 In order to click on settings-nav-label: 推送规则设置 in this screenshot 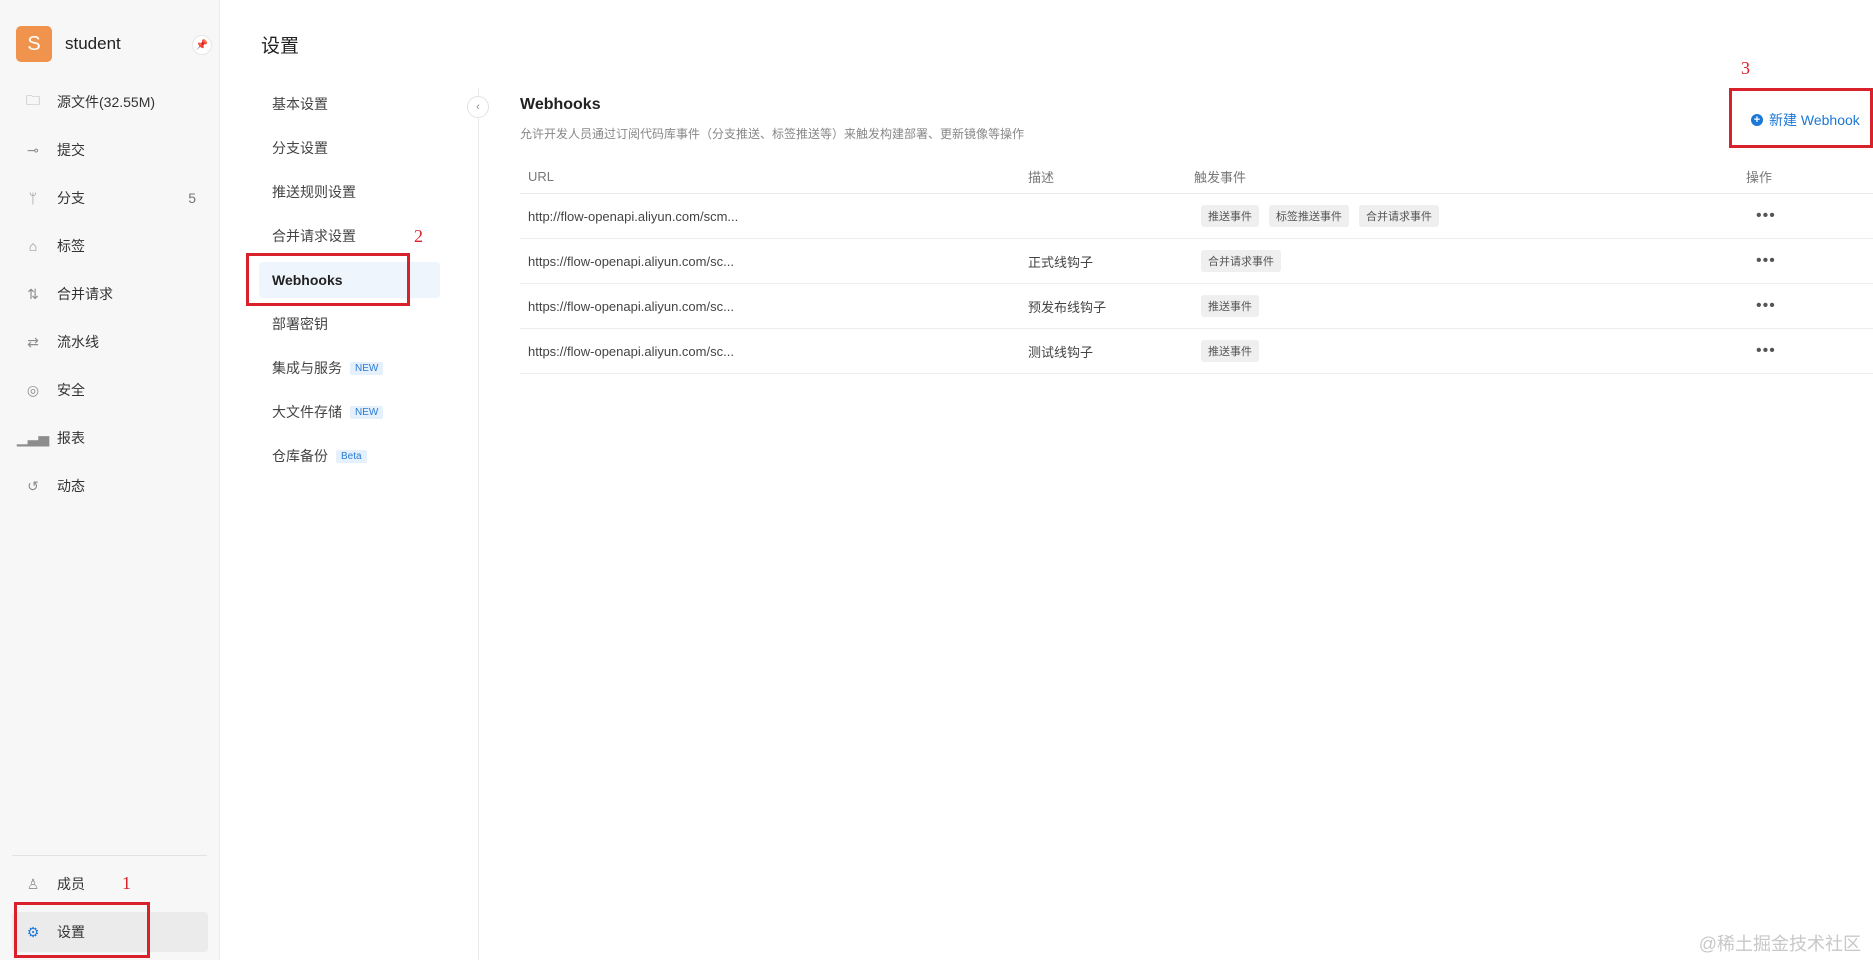, I will do `click(314, 192)`.